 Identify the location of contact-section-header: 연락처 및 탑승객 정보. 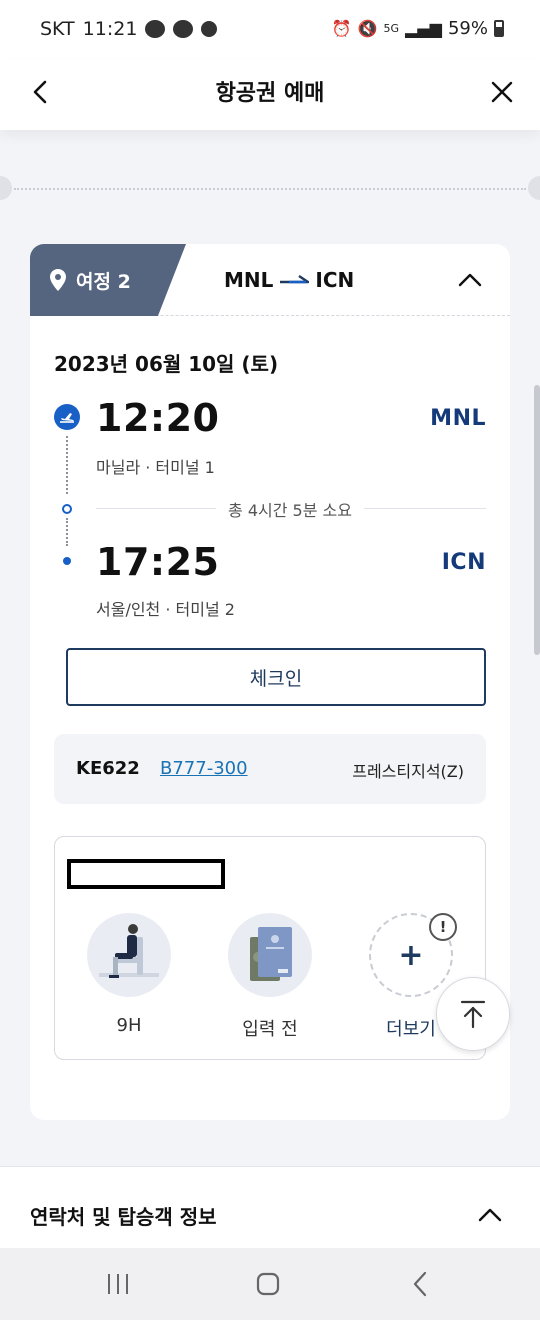
(270, 1207).